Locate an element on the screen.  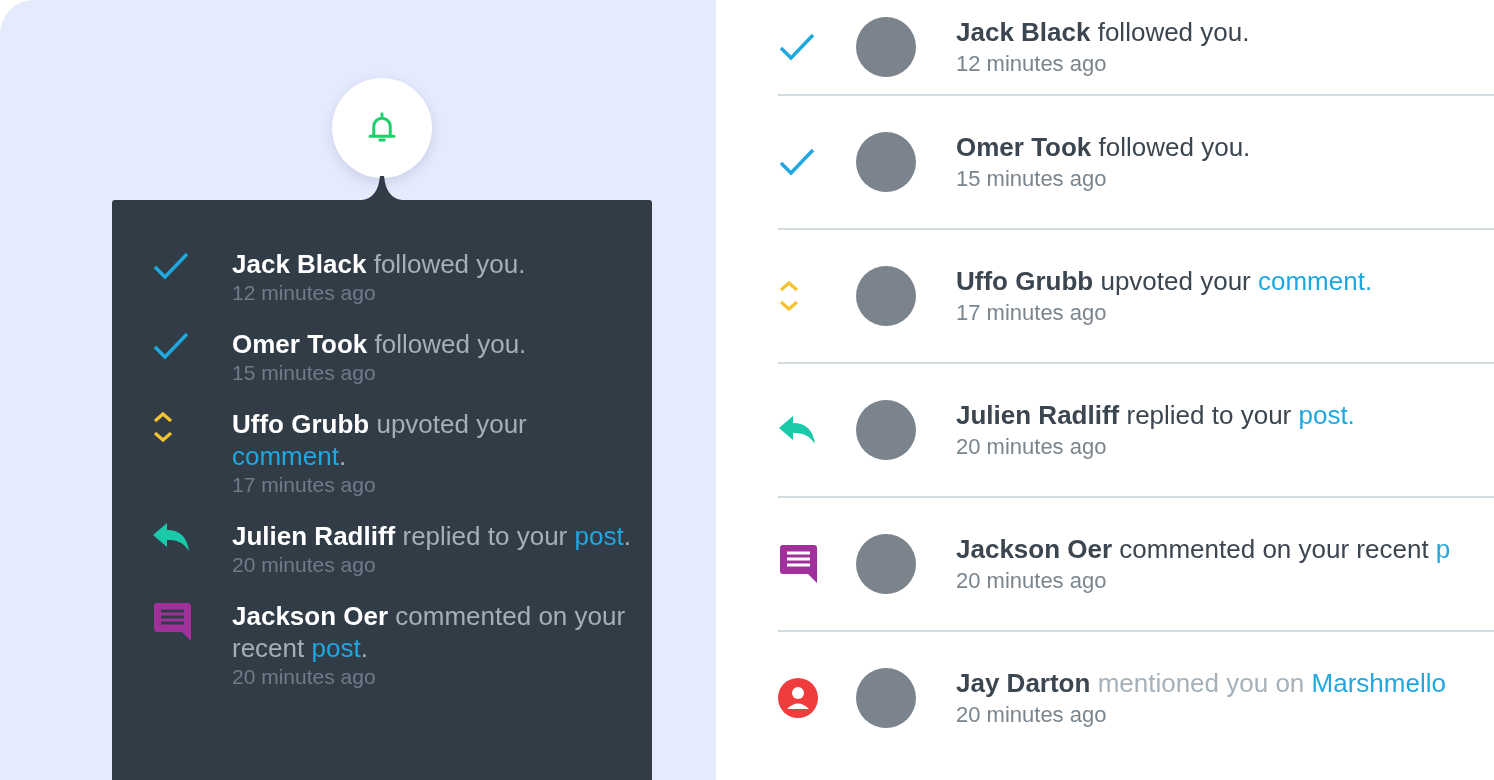
link: comment is located at coordinates (285, 456).